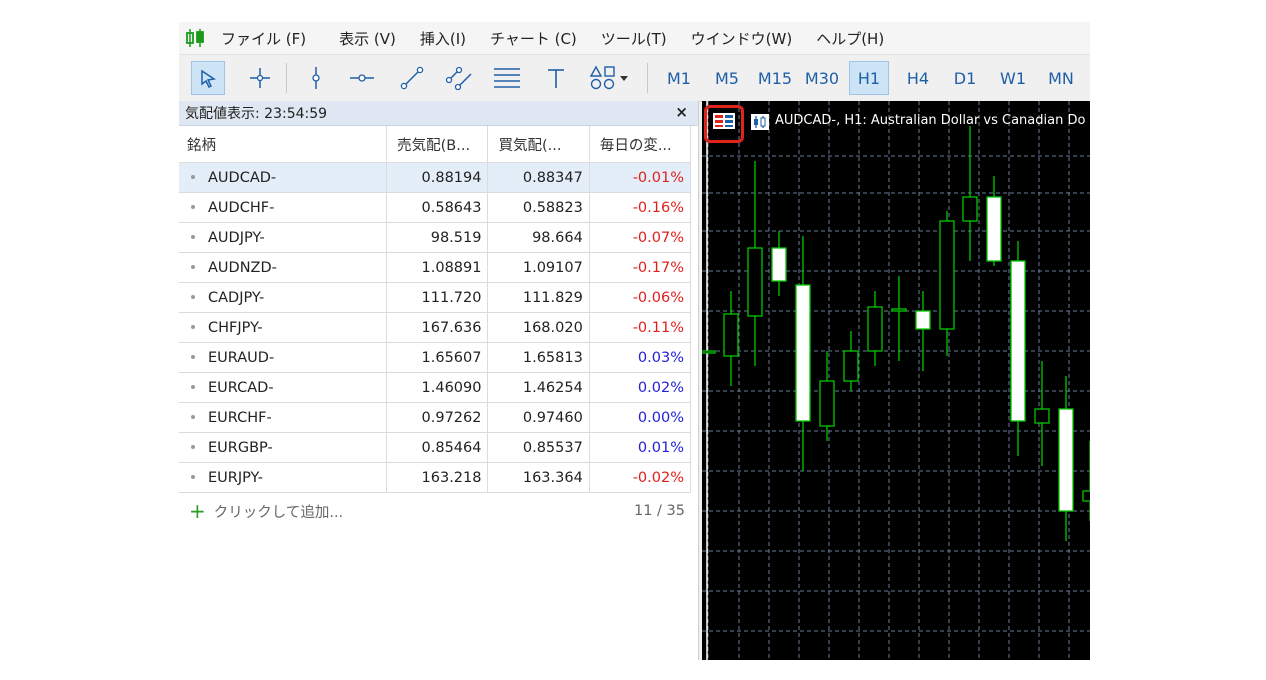  I want to click on symbol-cell: EURCHF-, so click(283, 417).